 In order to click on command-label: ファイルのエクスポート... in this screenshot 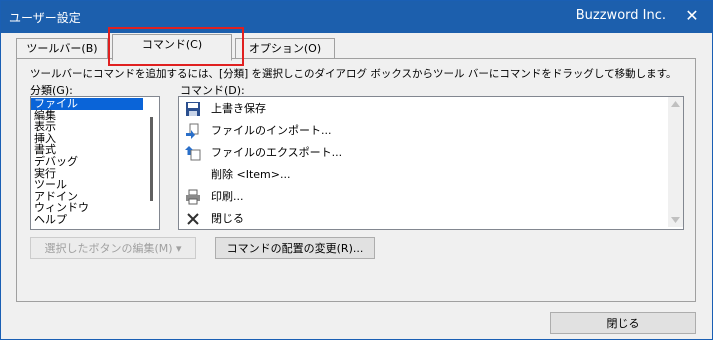, I will do `click(277, 152)`.